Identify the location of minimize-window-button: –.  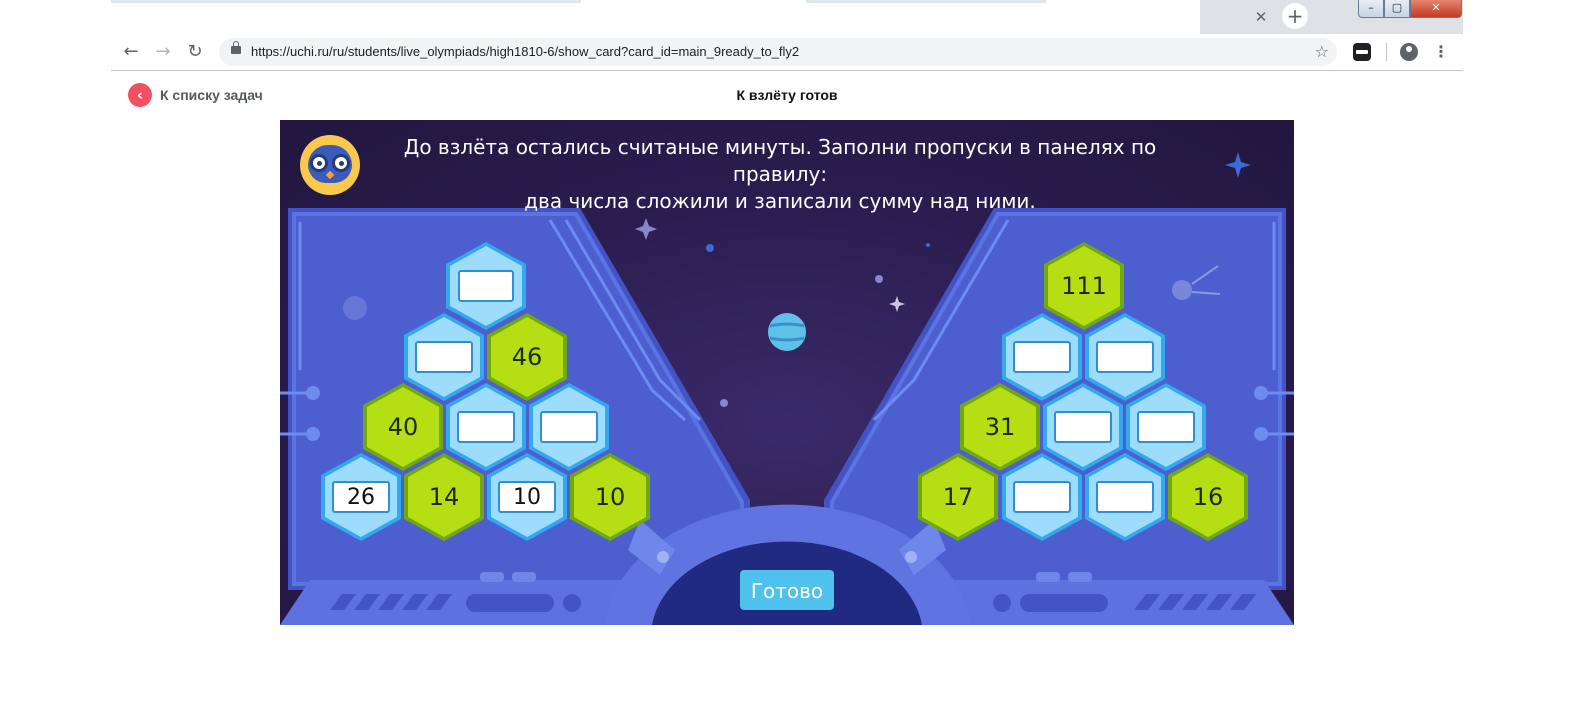
(1371, 9).